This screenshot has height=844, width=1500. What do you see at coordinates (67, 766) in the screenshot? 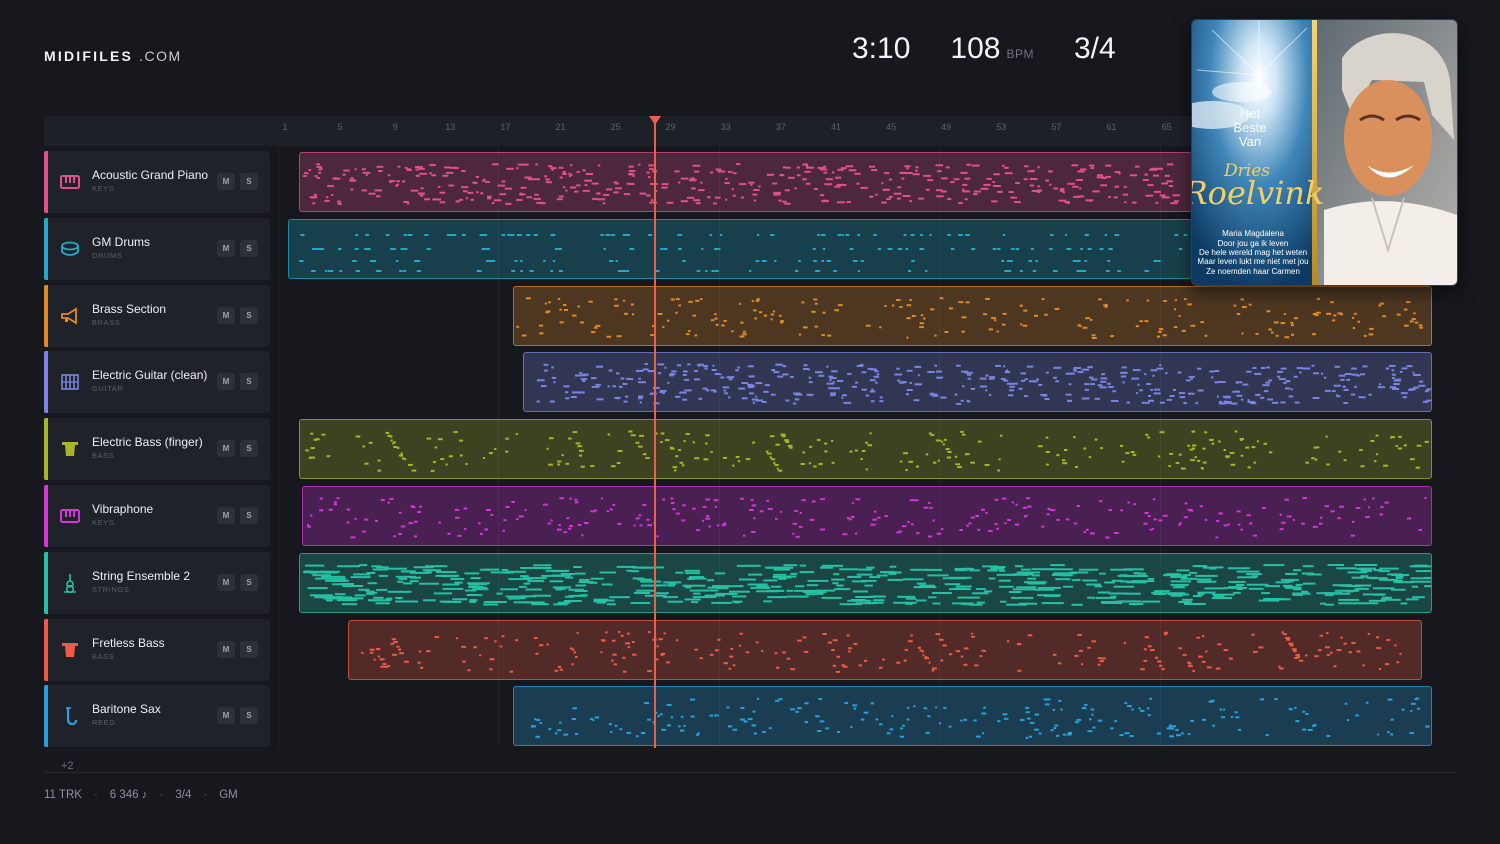
I see `more-tracks-indicator: +2` at bounding box center [67, 766].